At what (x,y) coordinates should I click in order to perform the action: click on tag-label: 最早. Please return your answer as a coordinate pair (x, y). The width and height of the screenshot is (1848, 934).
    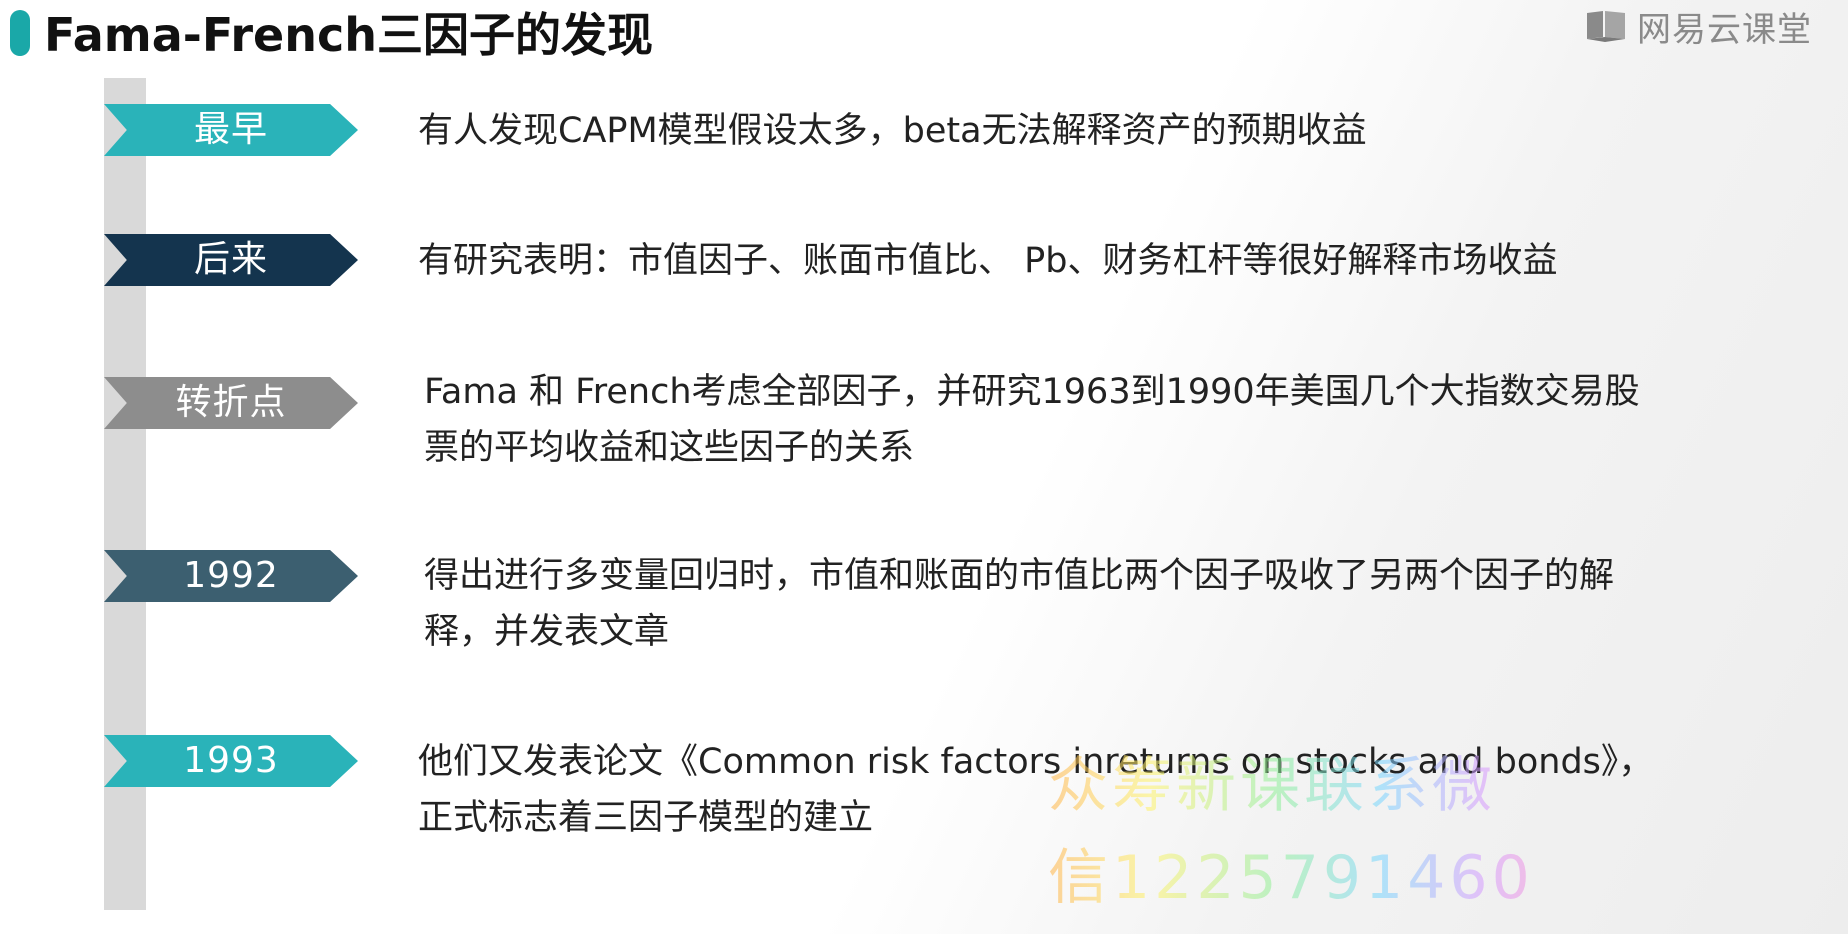
    Looking at the image, I should click on (230, 129).